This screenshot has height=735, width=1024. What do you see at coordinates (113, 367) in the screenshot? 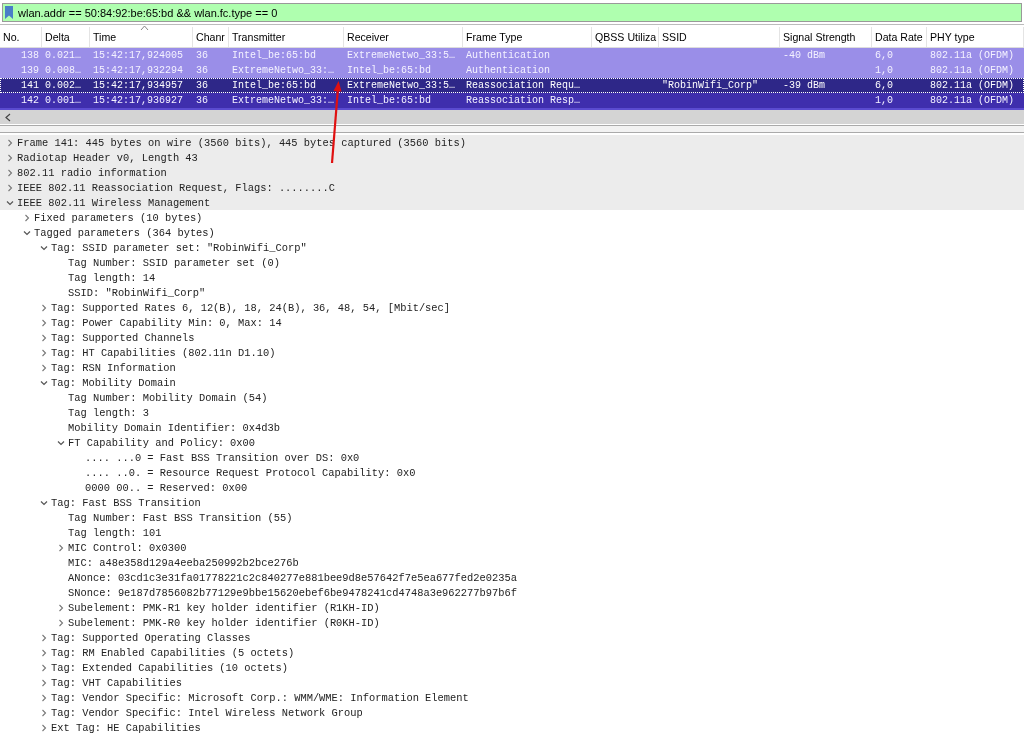
I see `tree-item-text: Tag: RSN Information` at bounding box center [113, 367].